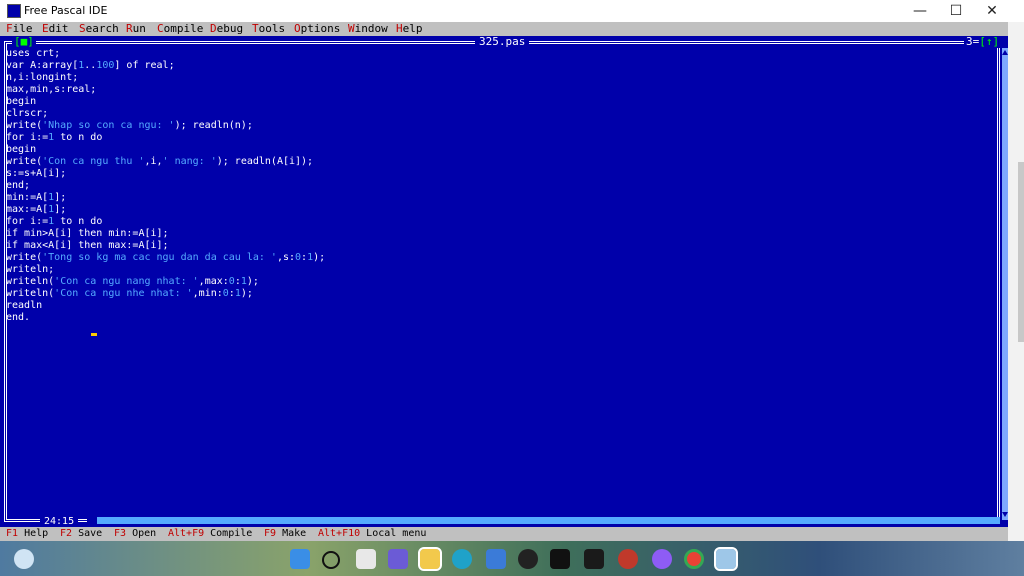 This screenshot has width=1024, height=576. I want to click on menu-window: Window, so click(368, 29).